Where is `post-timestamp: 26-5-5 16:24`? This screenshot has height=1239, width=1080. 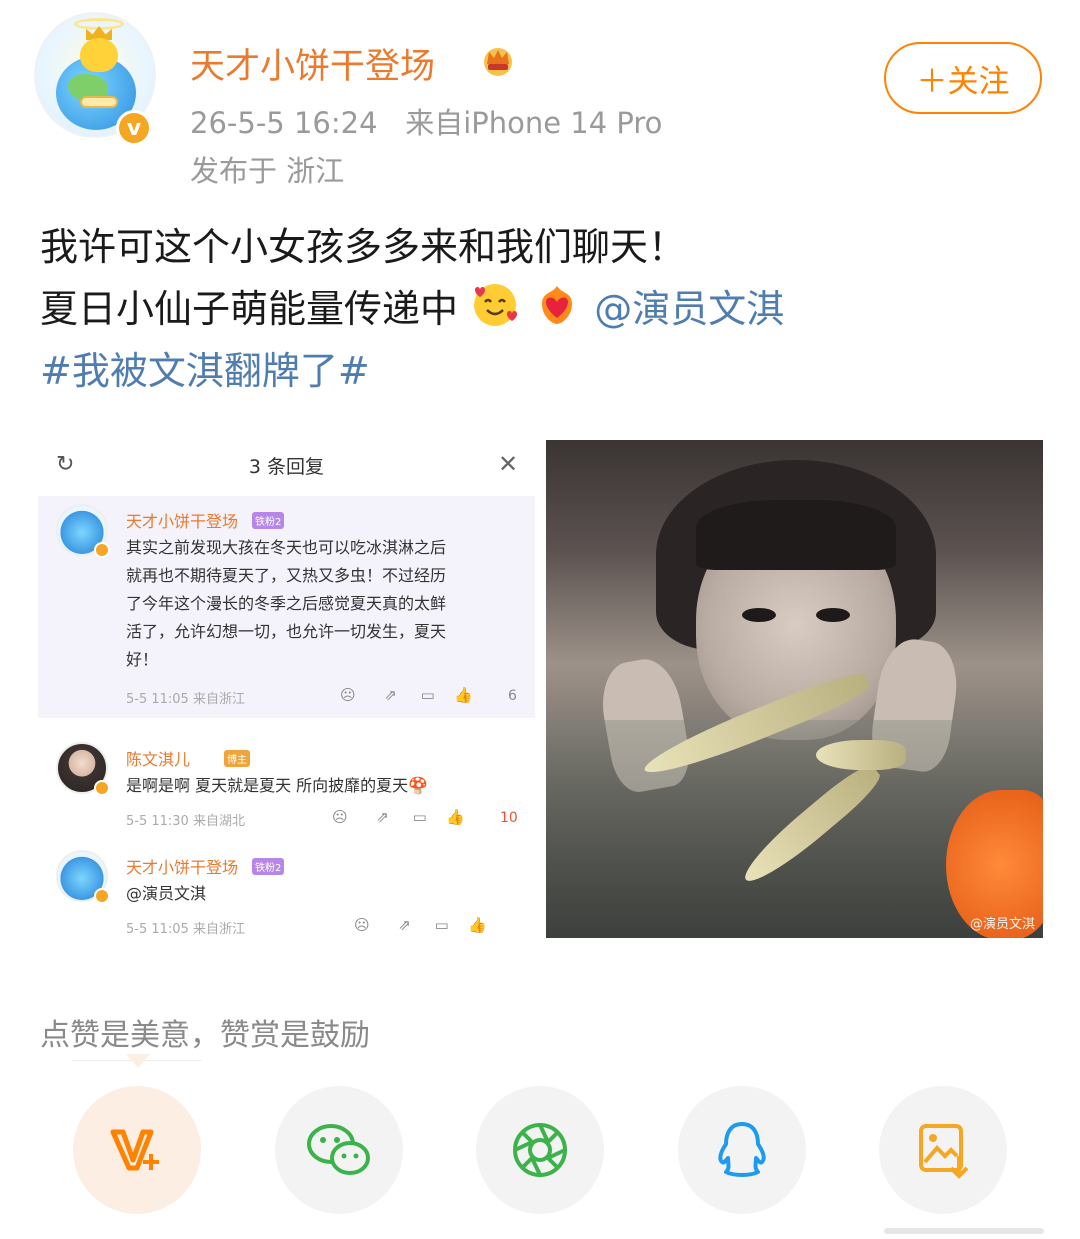
post-timestamp: 26-5-5 16:24 is located at coordinates (284, 123).